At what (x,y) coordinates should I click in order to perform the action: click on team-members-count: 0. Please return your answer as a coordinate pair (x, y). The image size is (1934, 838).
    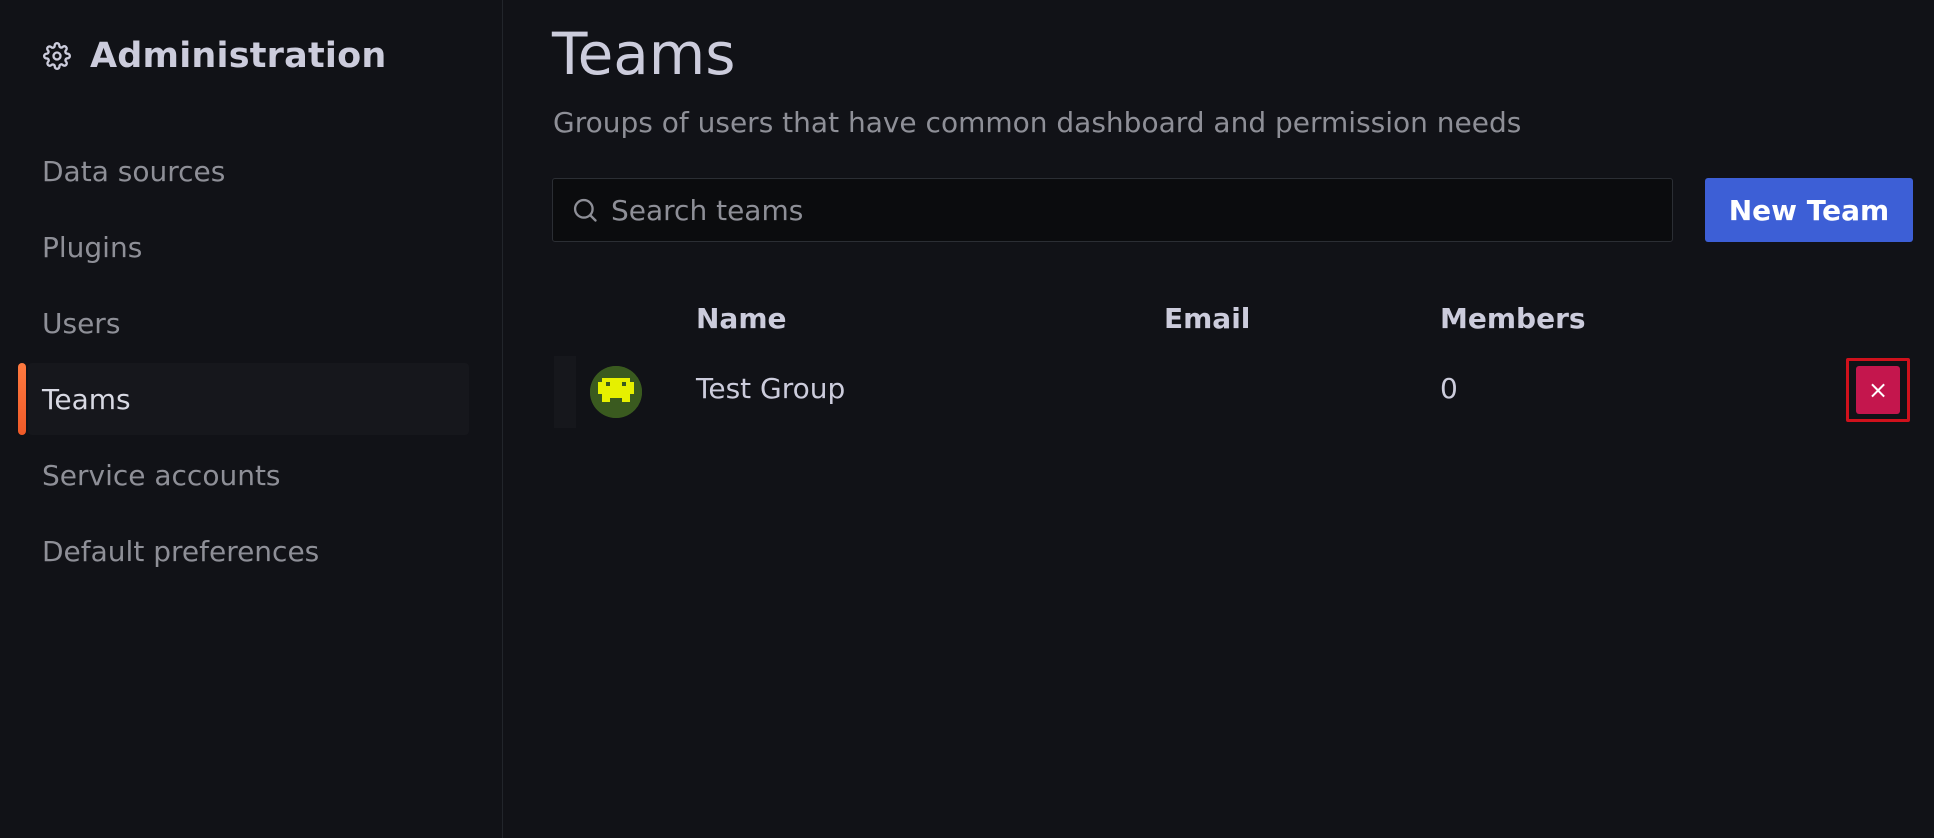
    Looking at the image, I should click on (1449, 388).